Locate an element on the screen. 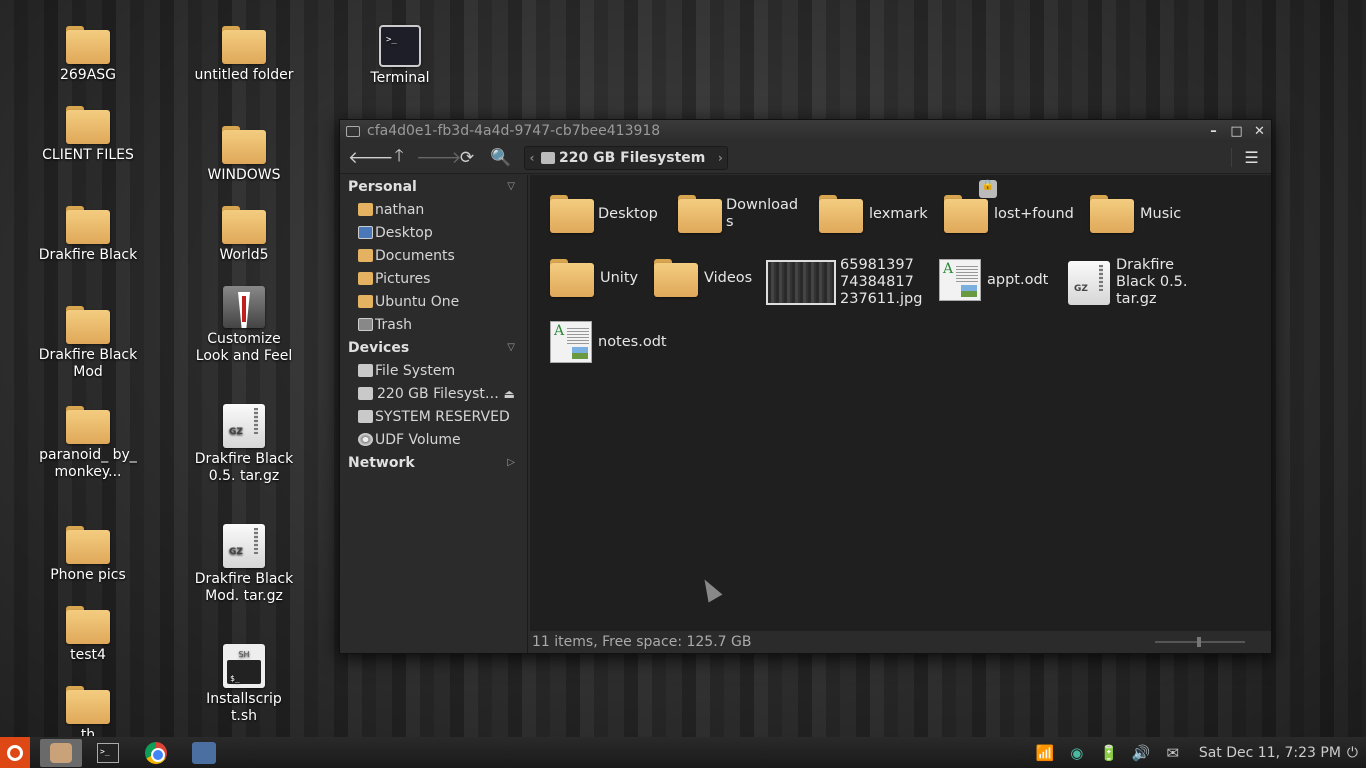  file-item-jpg: 65981397 74384817 237611.jpg is located at coordinates (845, 282).